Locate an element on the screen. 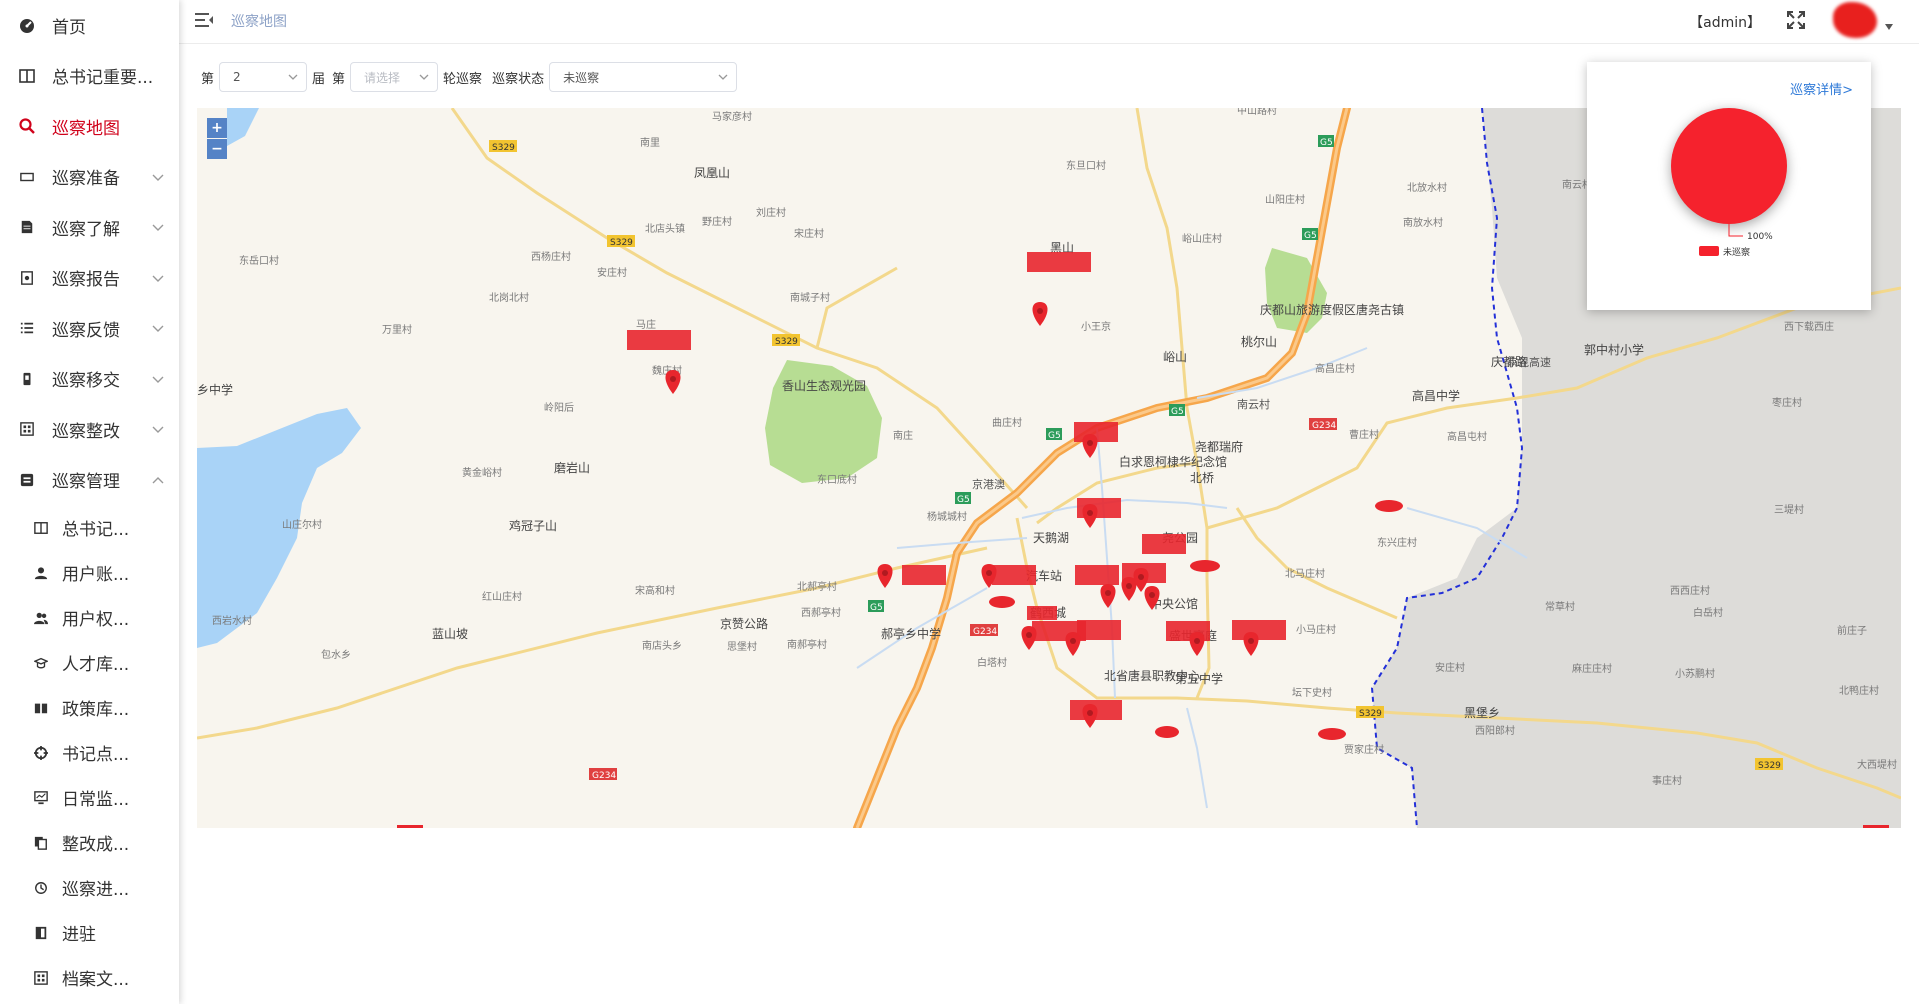 This screenshot has height=1004, width=1919. label-jie: 届 is located at coordinates (319, 79).